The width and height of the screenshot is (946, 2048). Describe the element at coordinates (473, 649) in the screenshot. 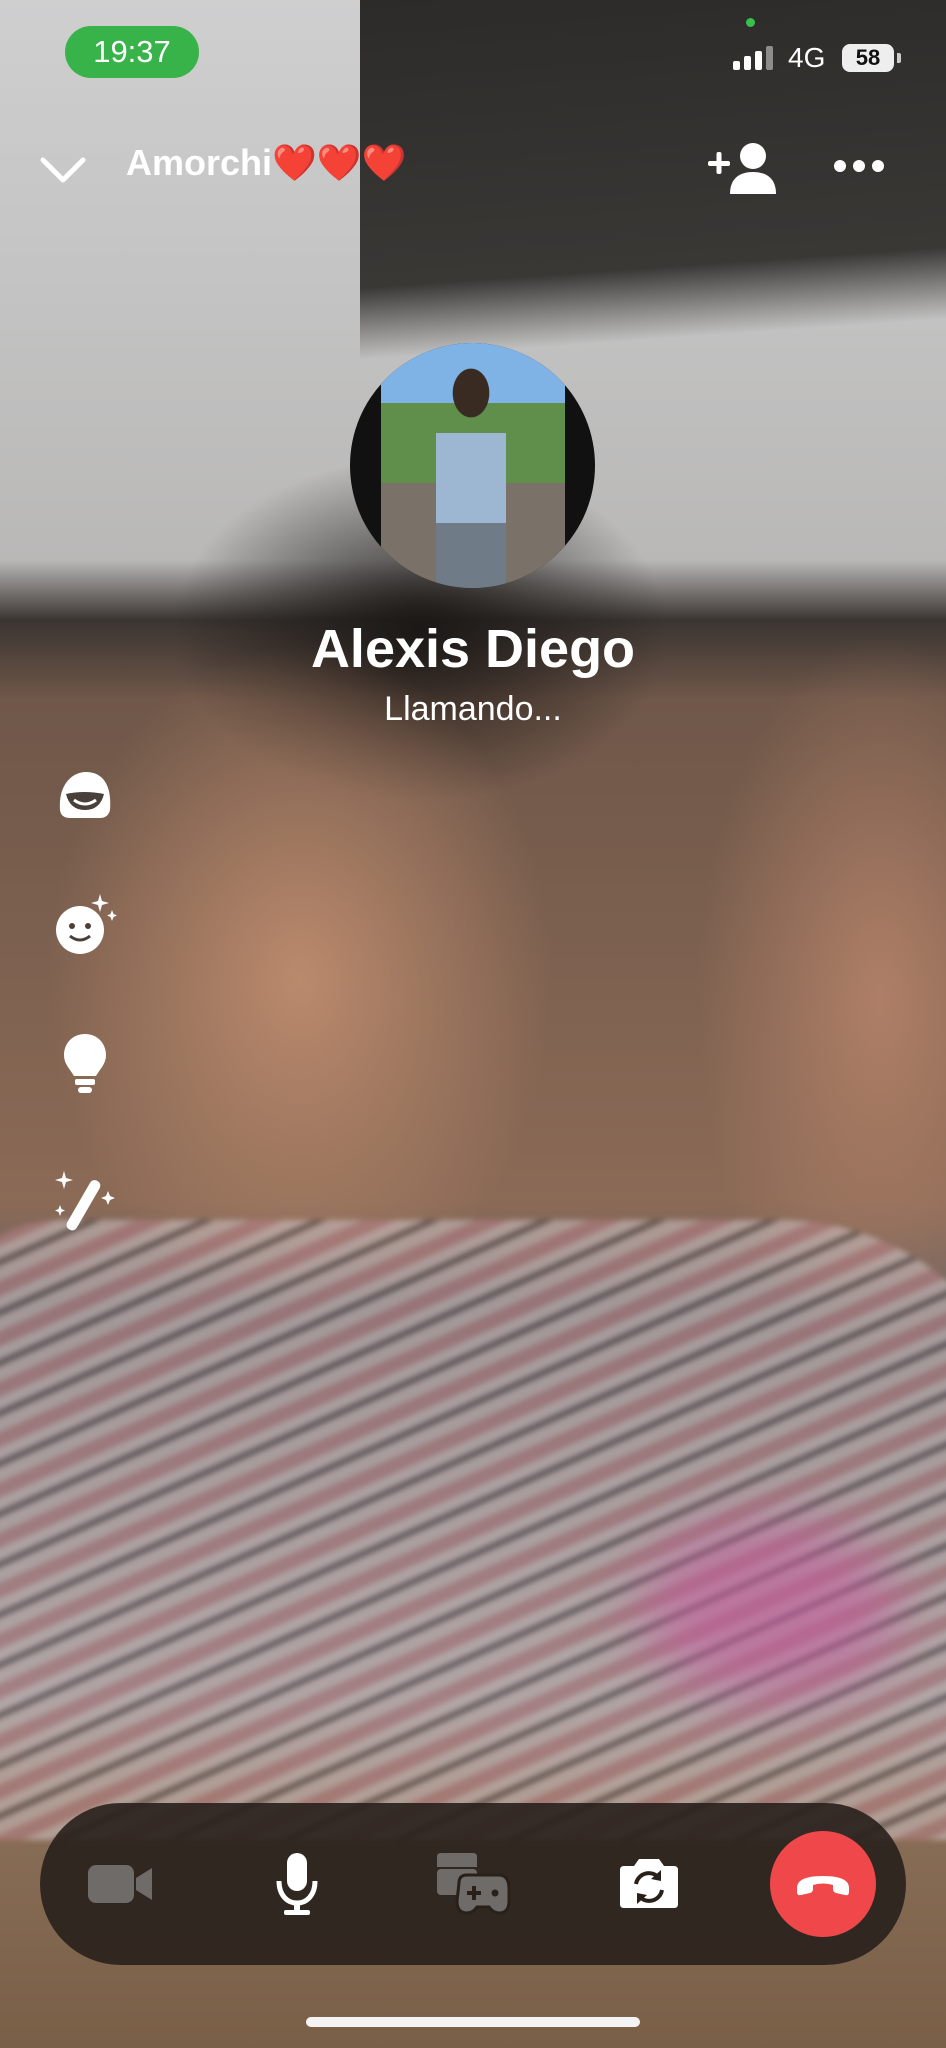

I see `caller-name: Alexis Diego` at that location.